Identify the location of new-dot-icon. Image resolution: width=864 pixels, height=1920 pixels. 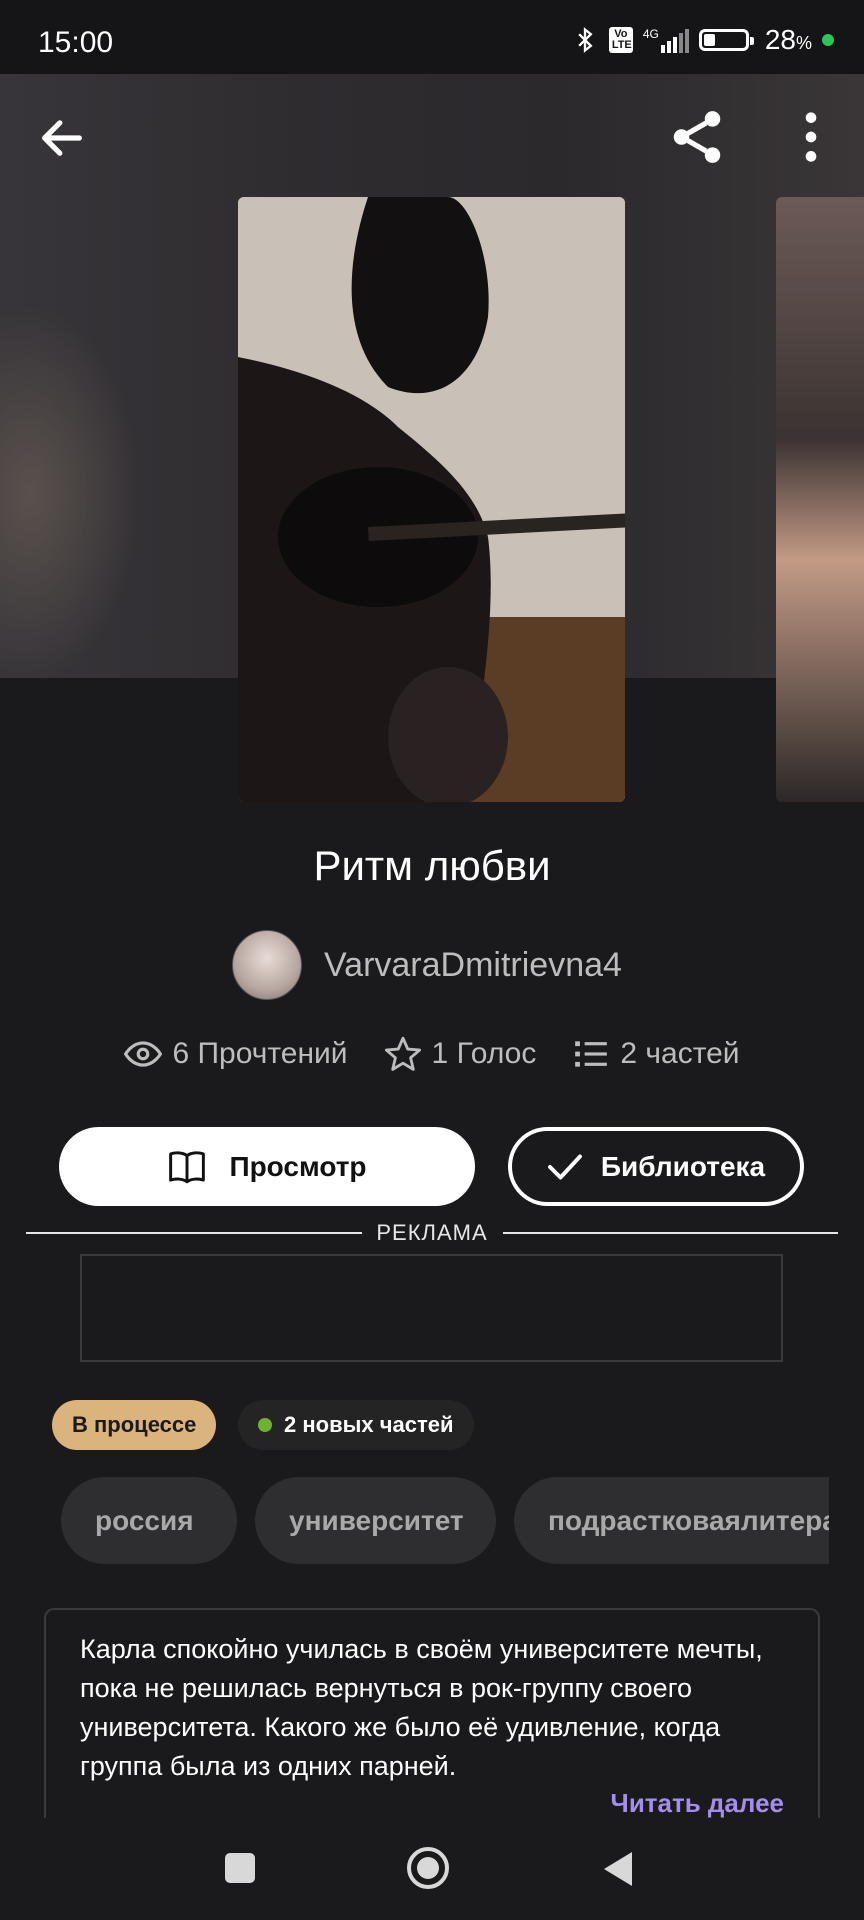
(265, 1425).